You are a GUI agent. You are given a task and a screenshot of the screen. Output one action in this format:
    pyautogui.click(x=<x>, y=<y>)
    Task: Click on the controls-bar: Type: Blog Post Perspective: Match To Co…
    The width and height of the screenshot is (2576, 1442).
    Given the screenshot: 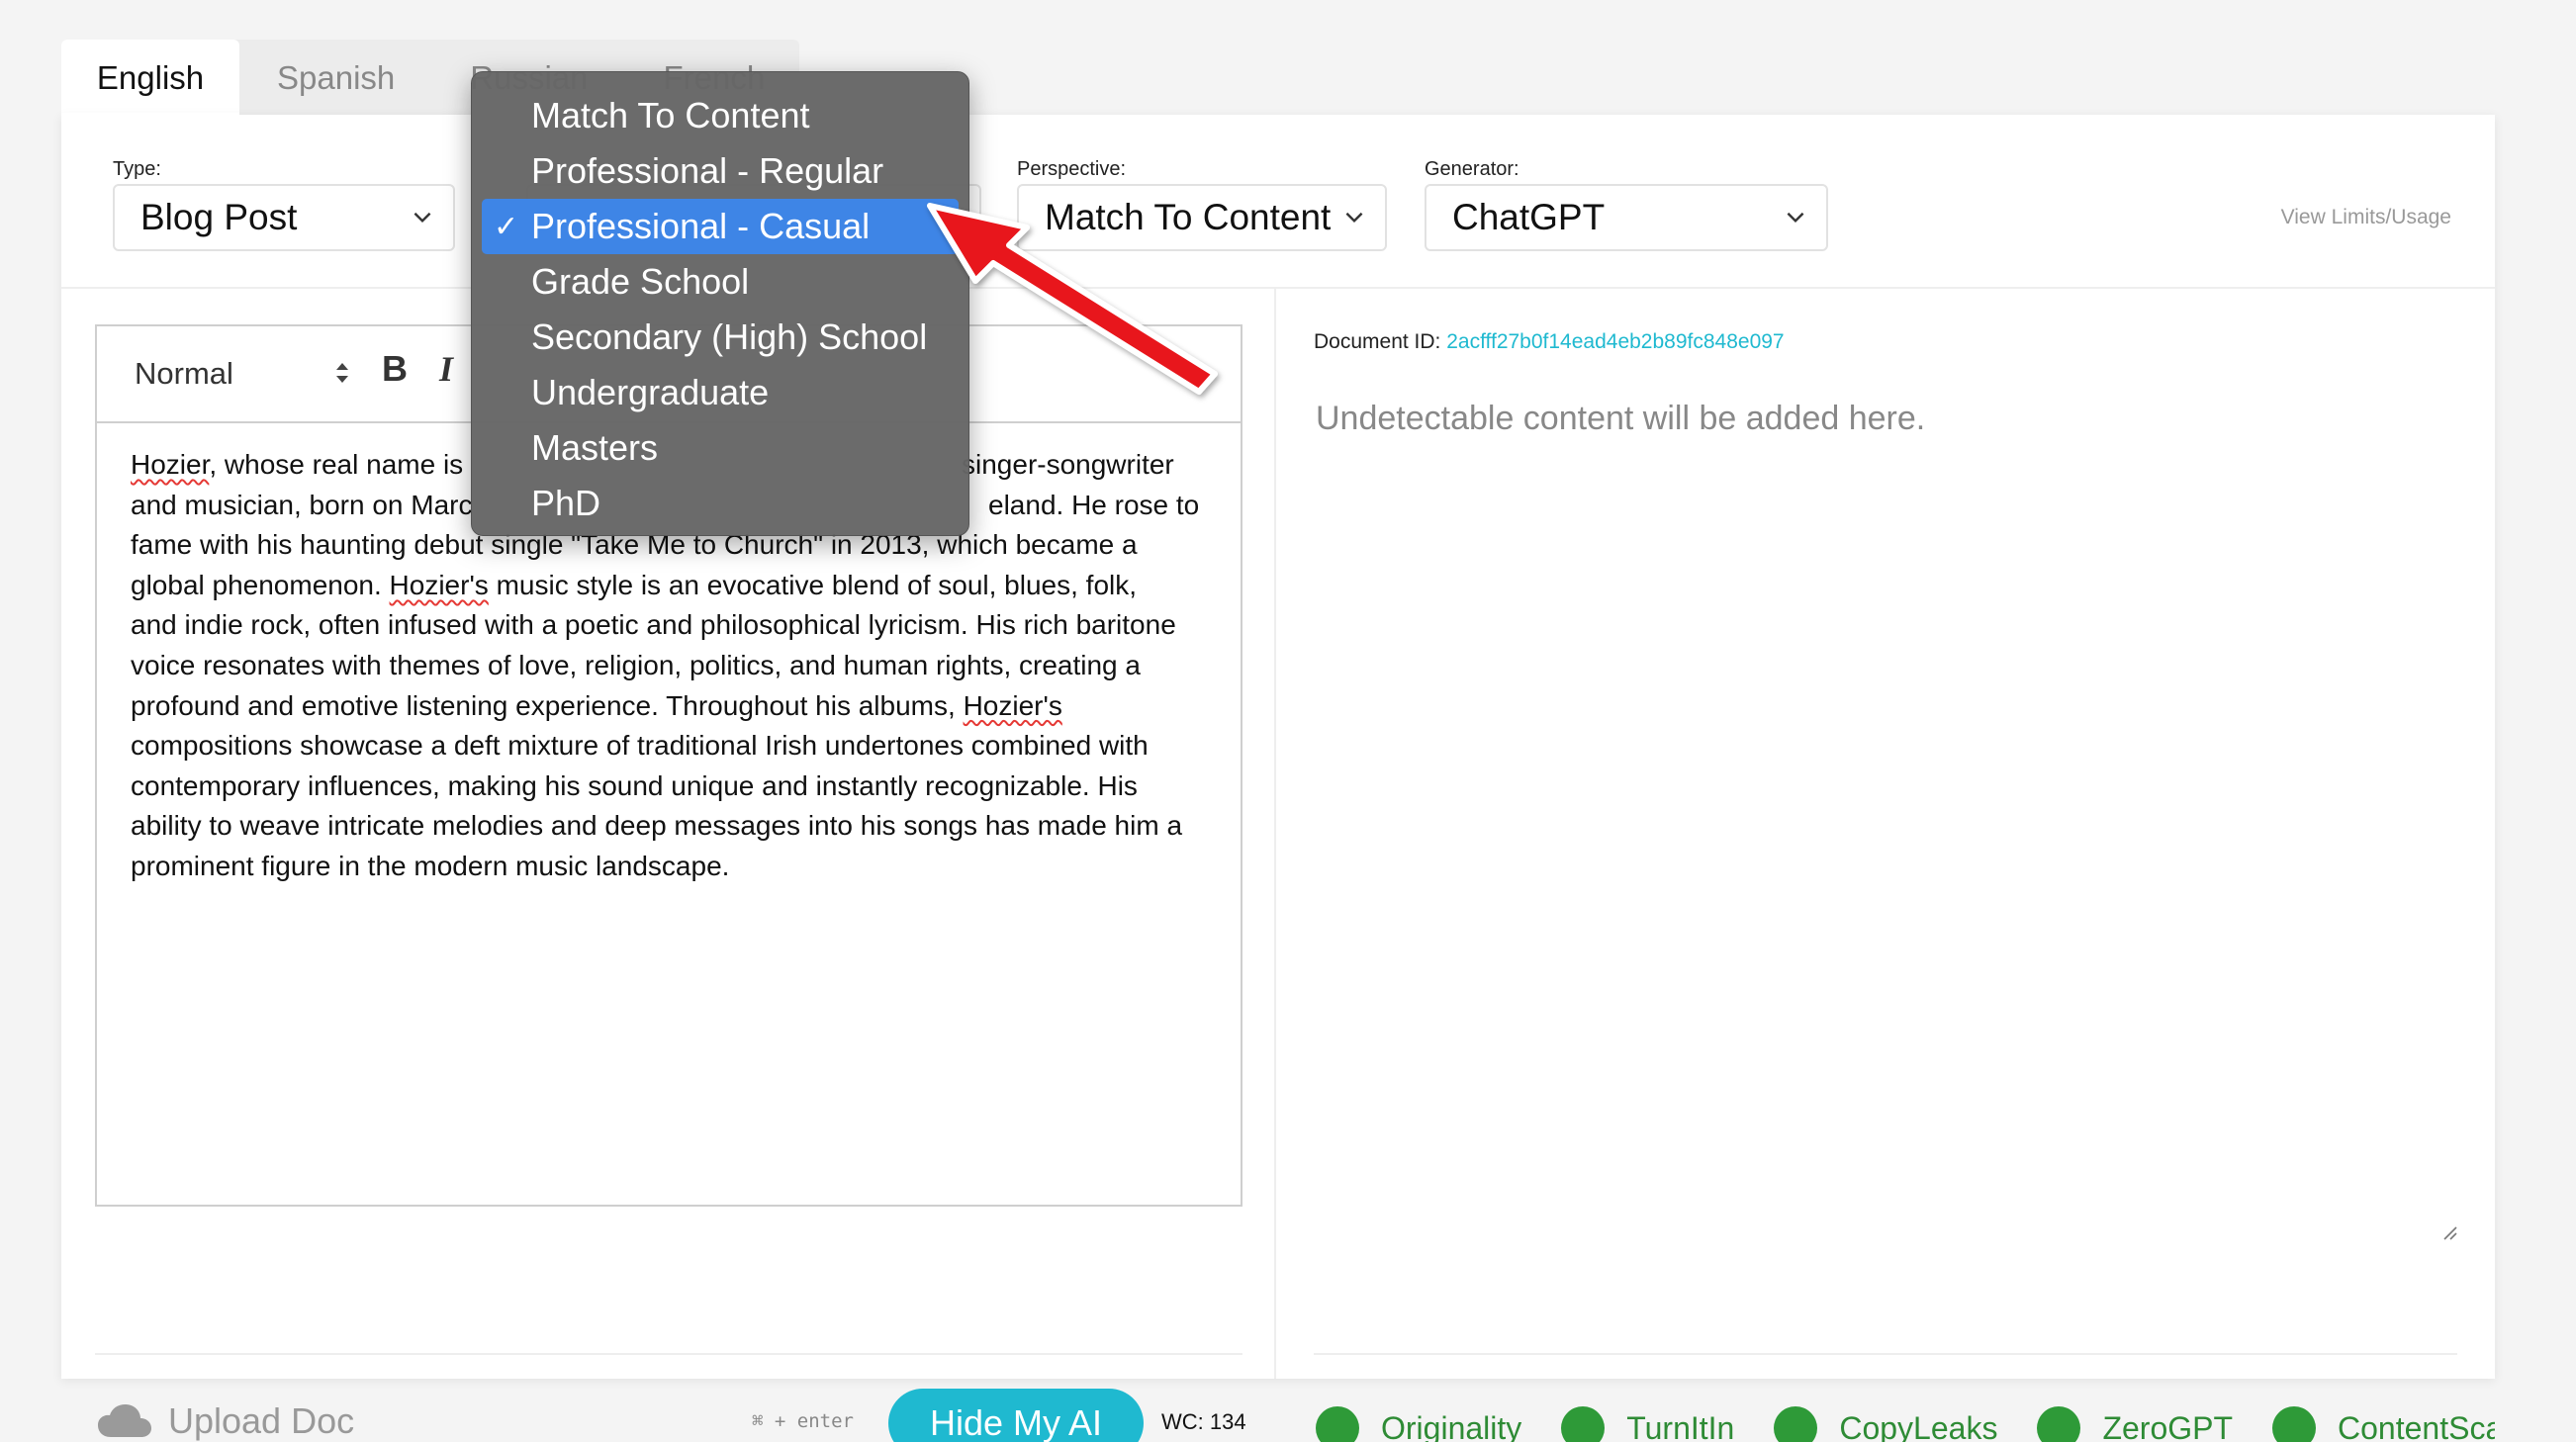 What is the action you would take?
    pyautogui.click(x=1278, y=202)
    